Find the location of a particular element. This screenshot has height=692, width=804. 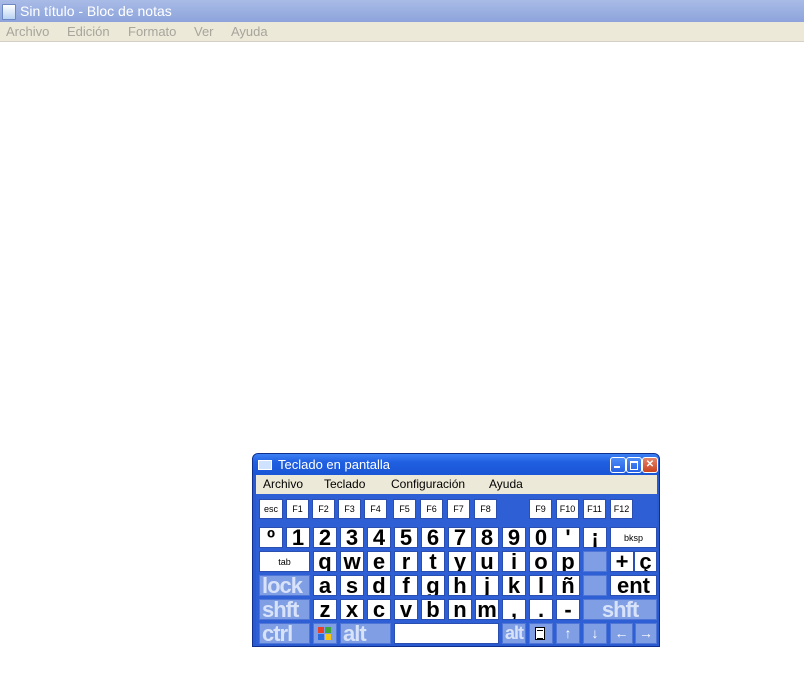

maximize-icon is located at coordinates (634, 465).